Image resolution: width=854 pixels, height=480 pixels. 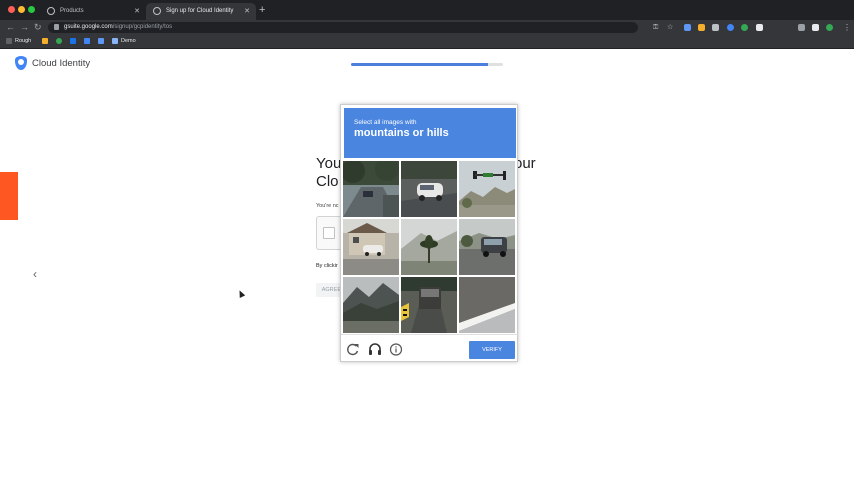 What do you see at coordinates (38, 27) in the screenshot?
I see `reload-icon: ↻` at bounding box center [38, 27].